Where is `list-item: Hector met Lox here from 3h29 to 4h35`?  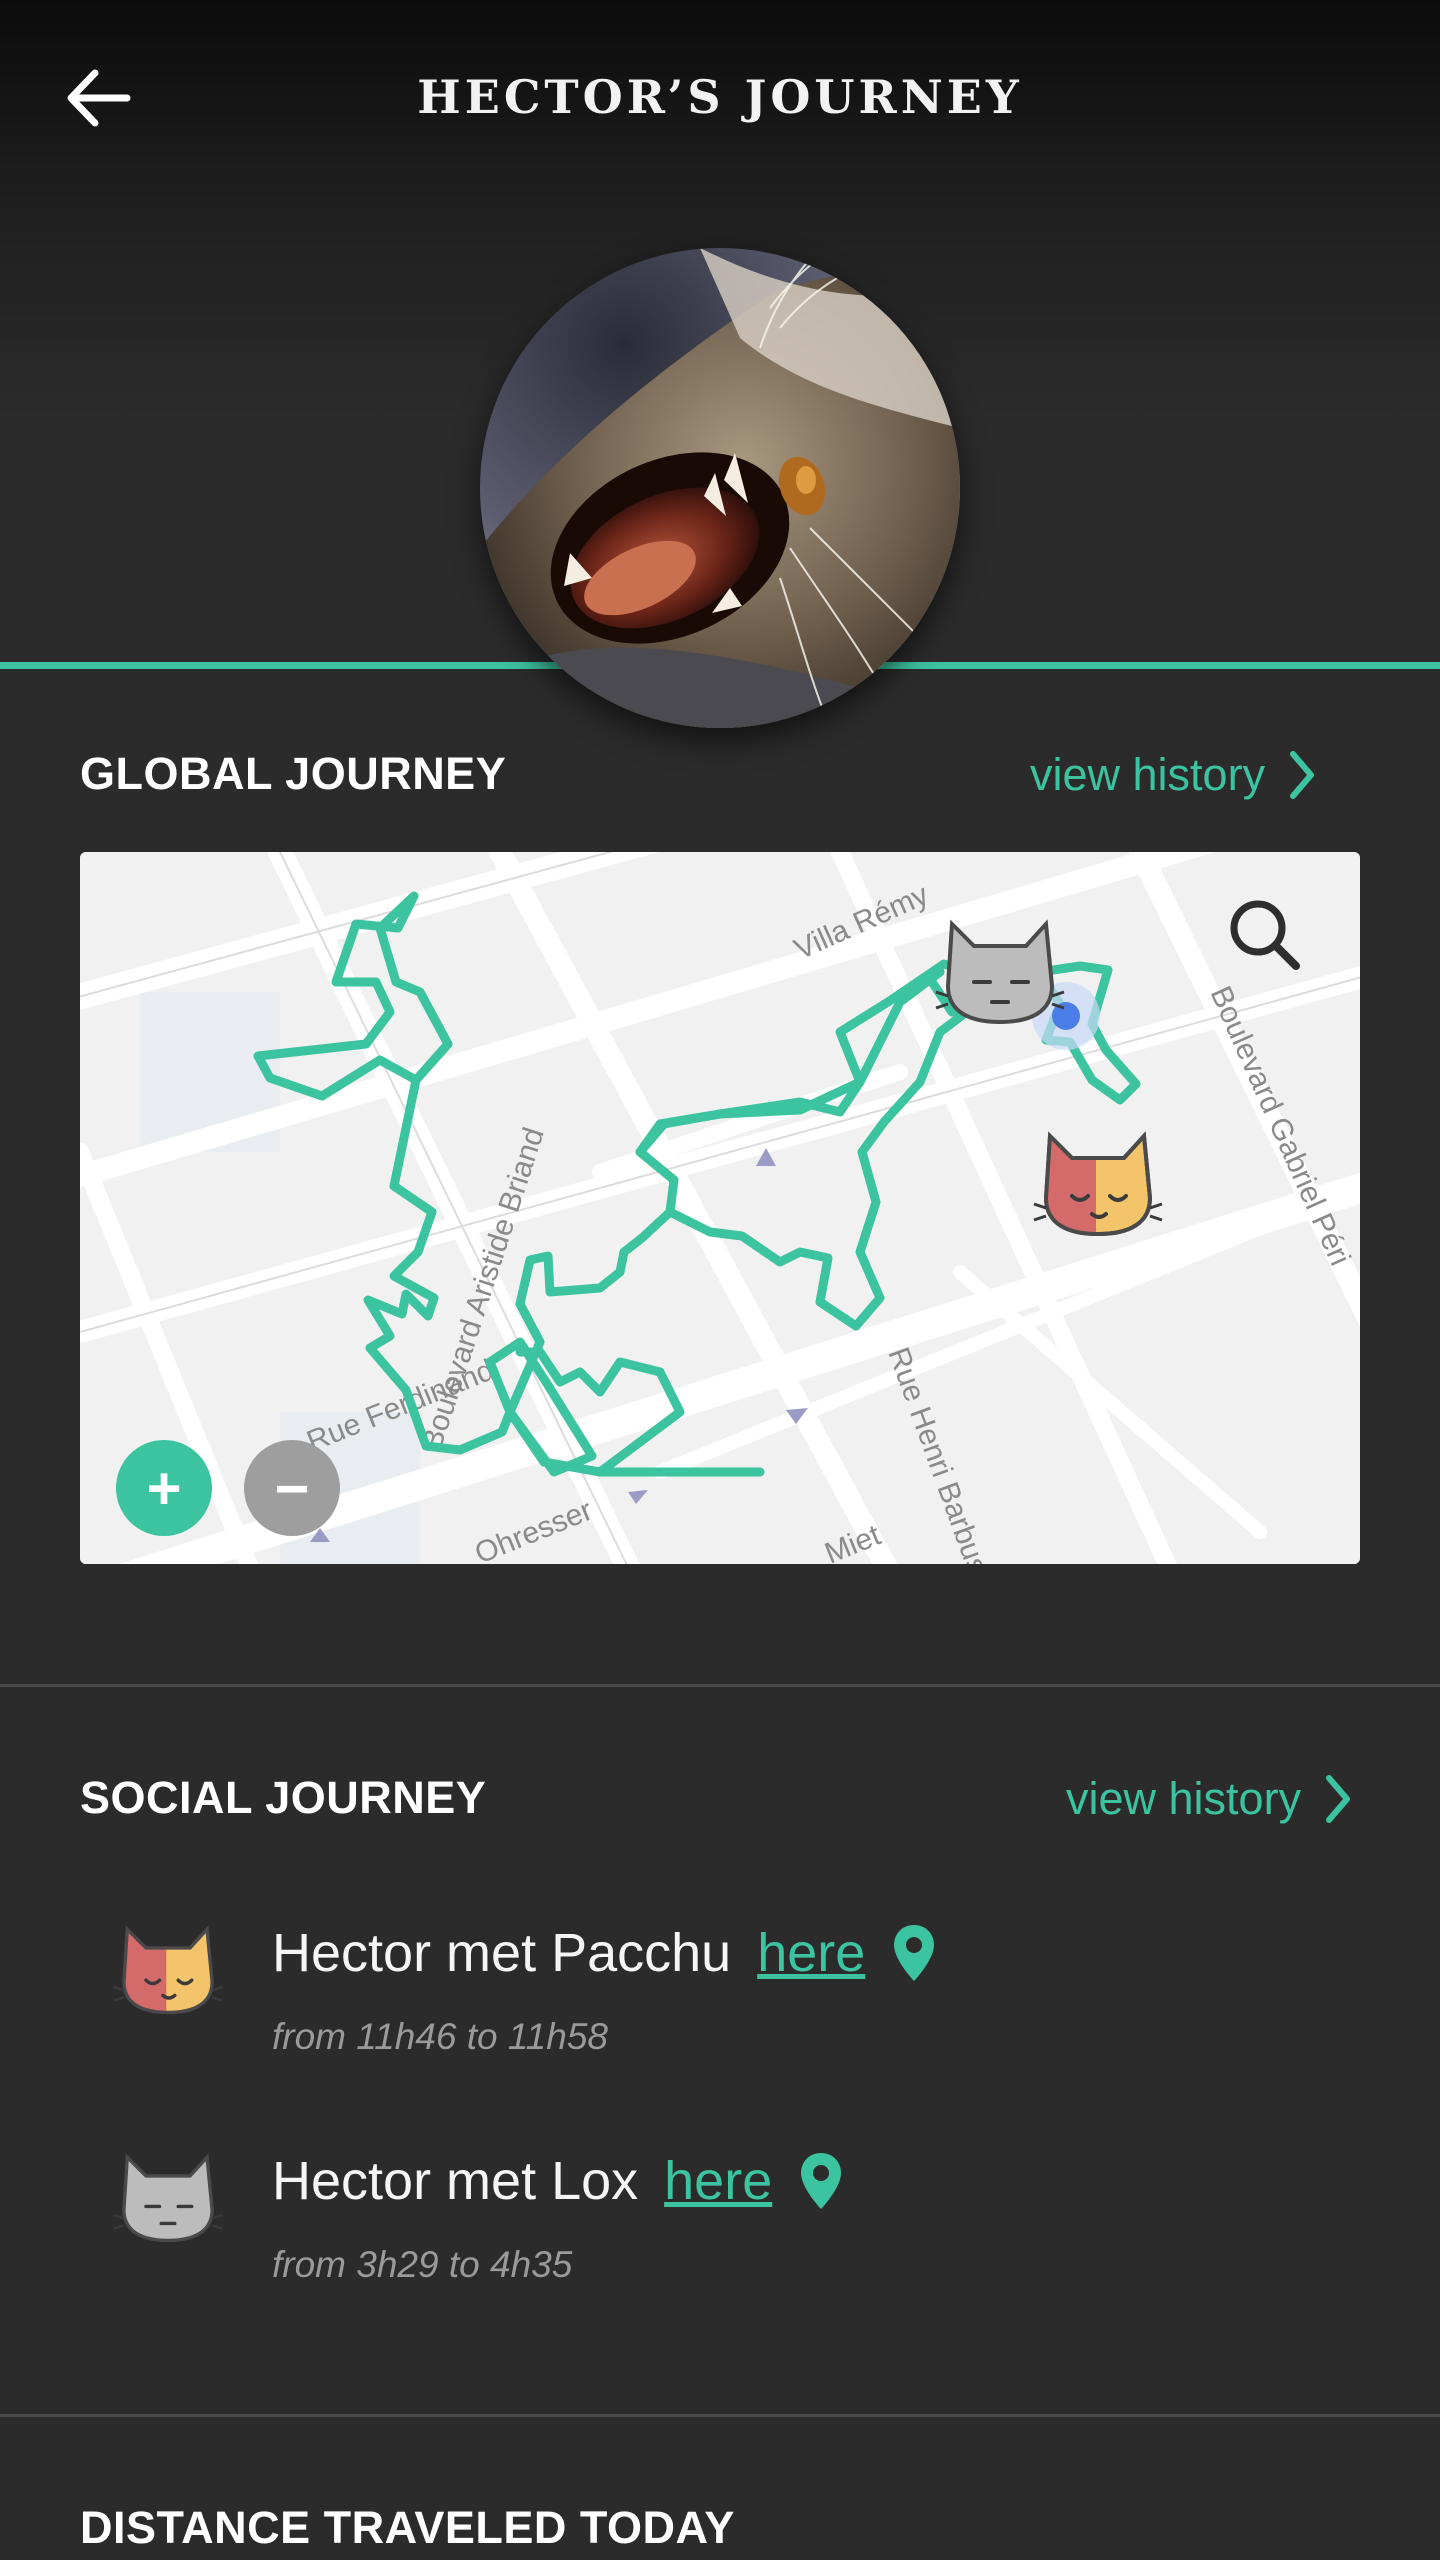 list-item: Hector met Lox here from 3h29 to 4h35 is located at coordinates (732, 2242).